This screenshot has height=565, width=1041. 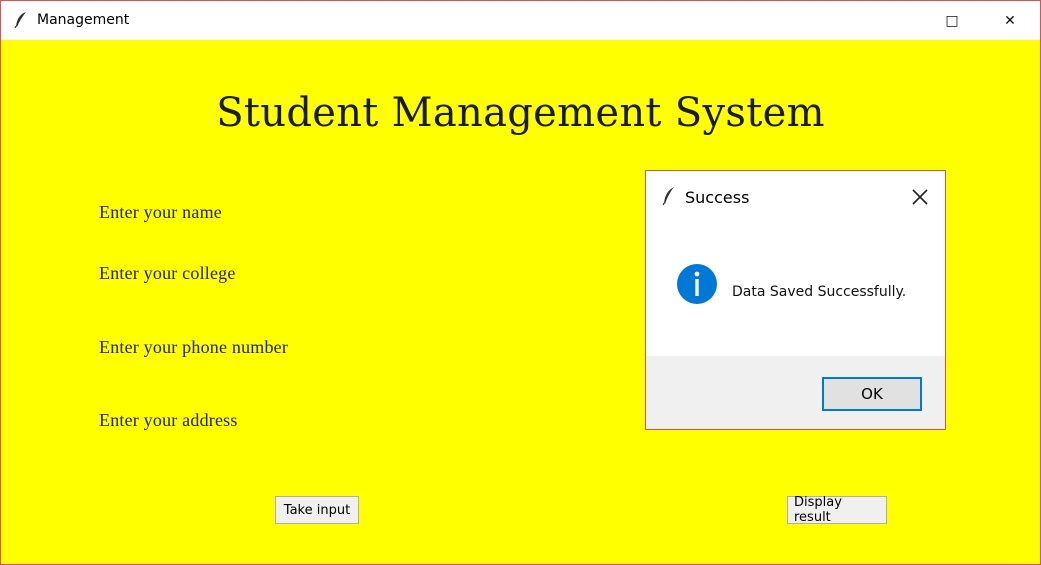 What do you see at coordinates (920, 197) in the screenshot?
I see `close-icon` at bounding box center [920, 197].